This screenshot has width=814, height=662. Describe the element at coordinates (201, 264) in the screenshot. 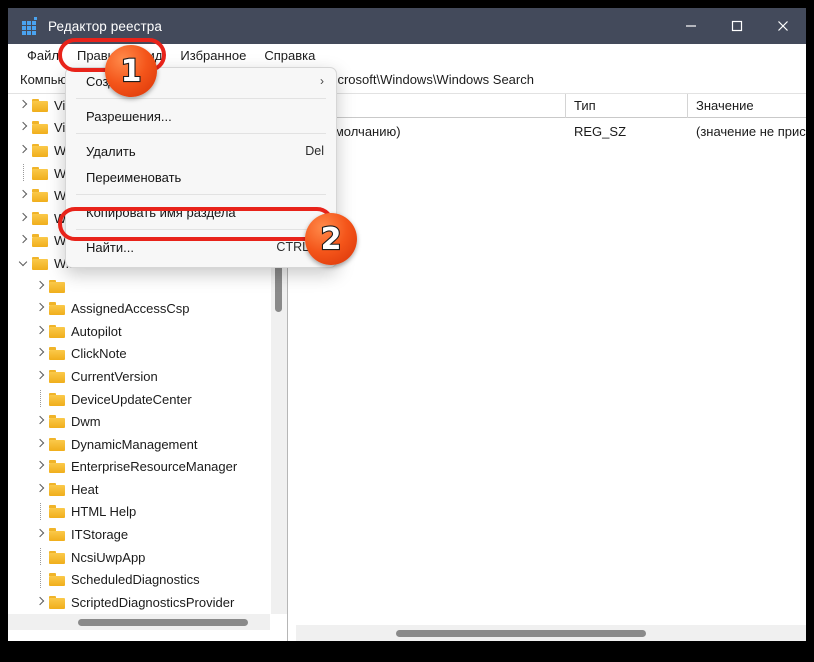

I see `menuitem-find-next: Найти далееF3` at that location.